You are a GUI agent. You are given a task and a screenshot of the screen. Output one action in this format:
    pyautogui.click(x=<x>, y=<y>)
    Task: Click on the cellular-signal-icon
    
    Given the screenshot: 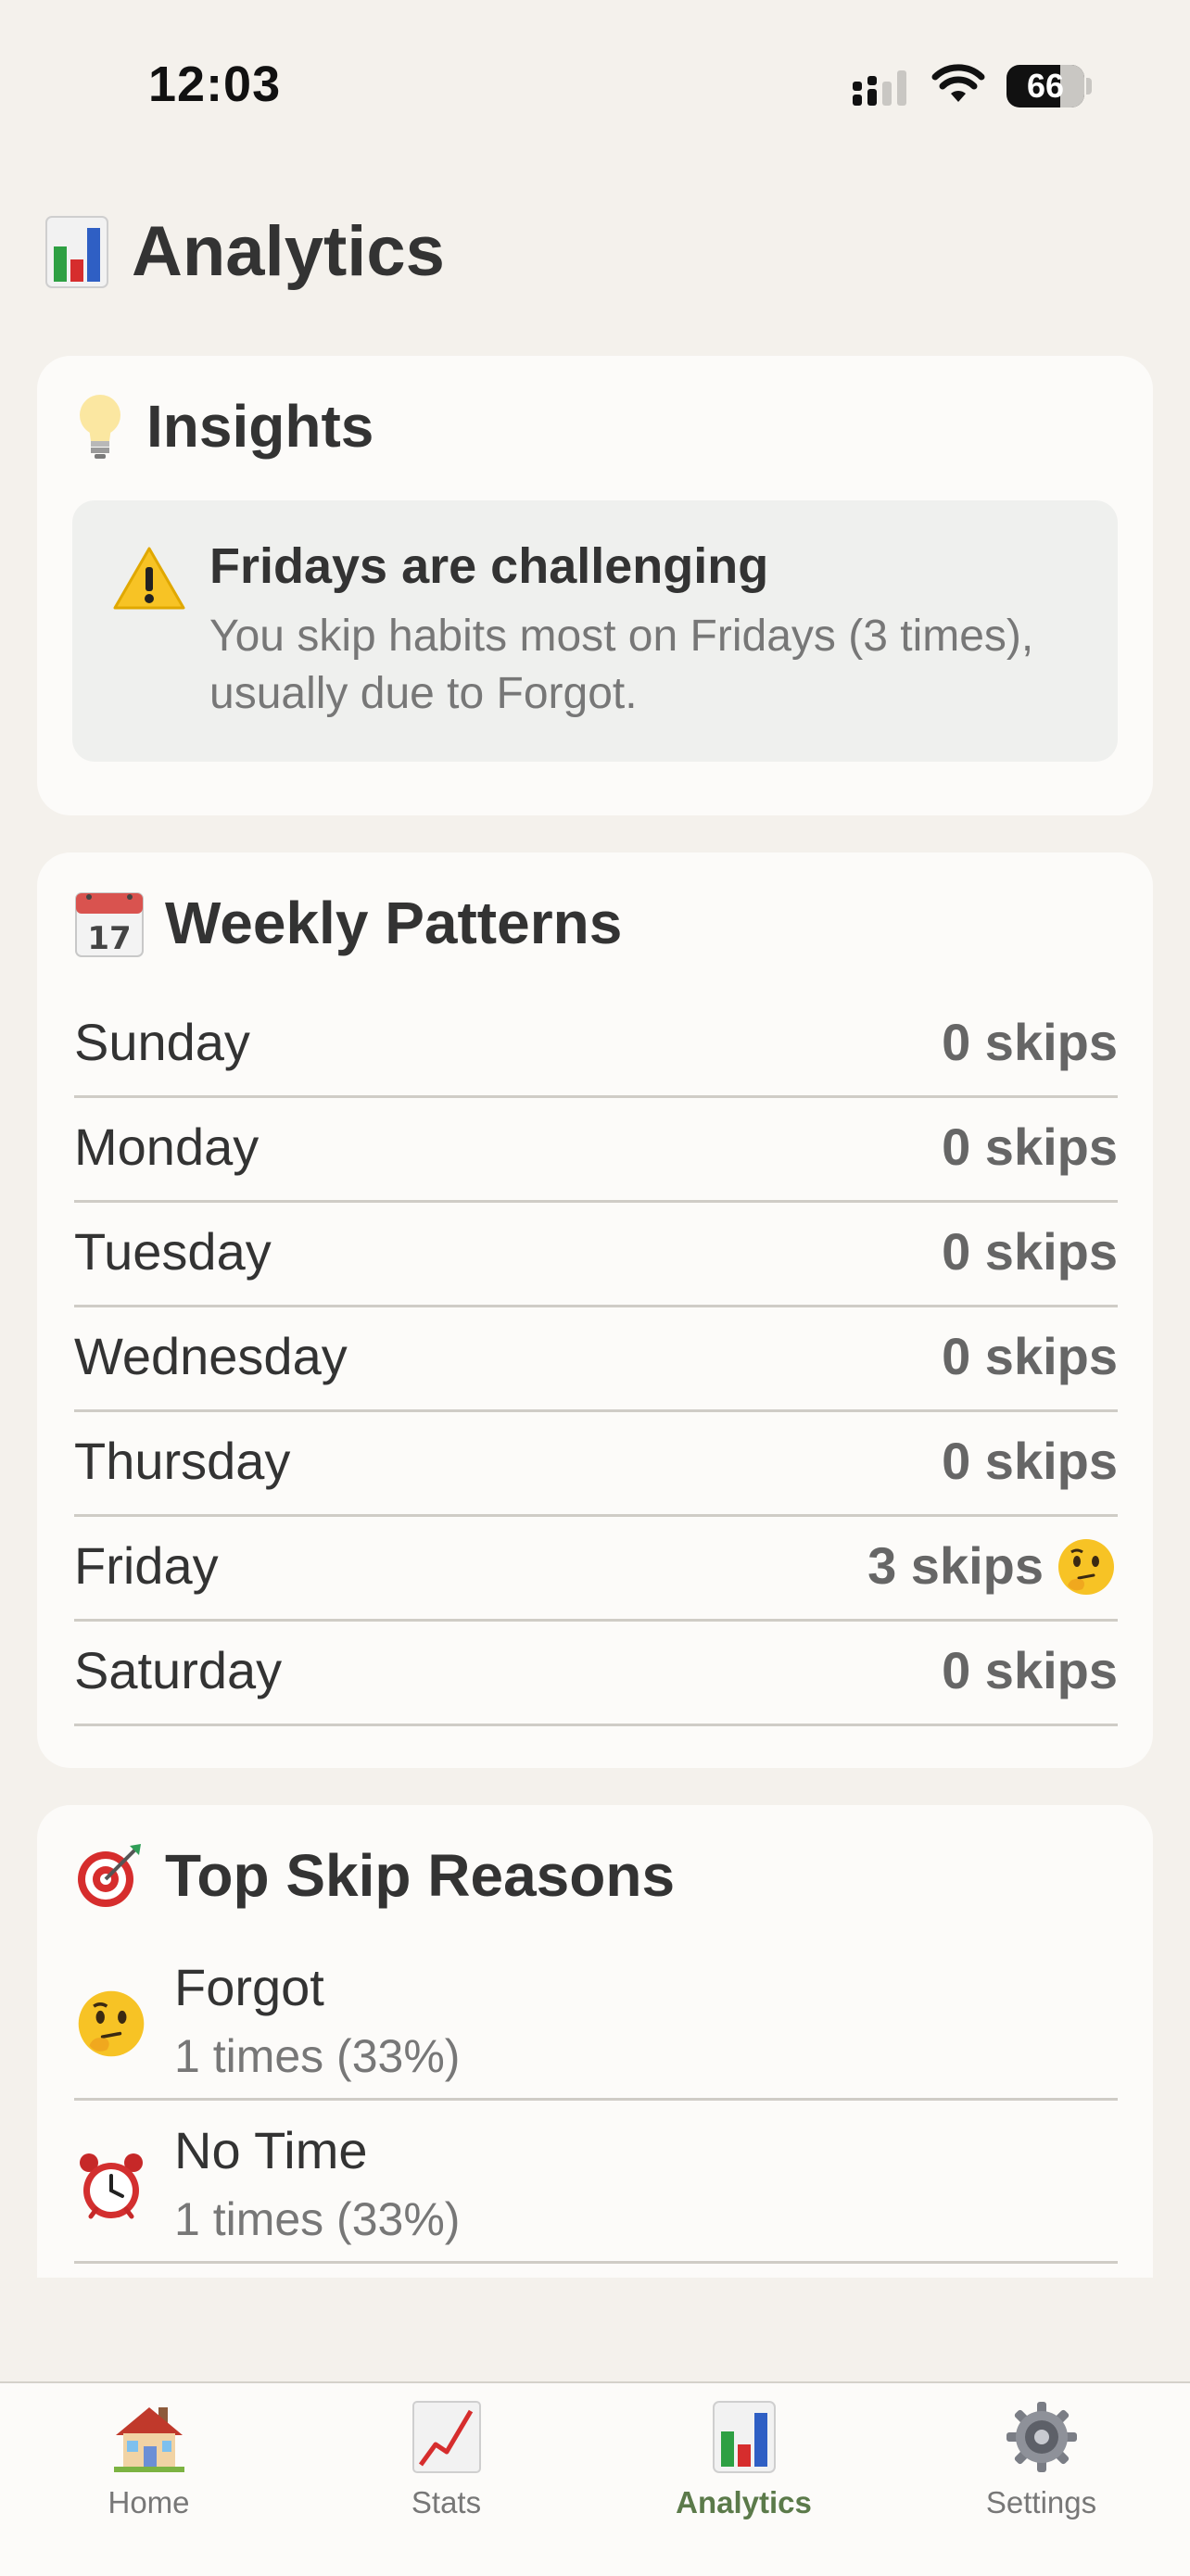 What is the action you would take?
    pyautogui.click(x=879, y=88)
    